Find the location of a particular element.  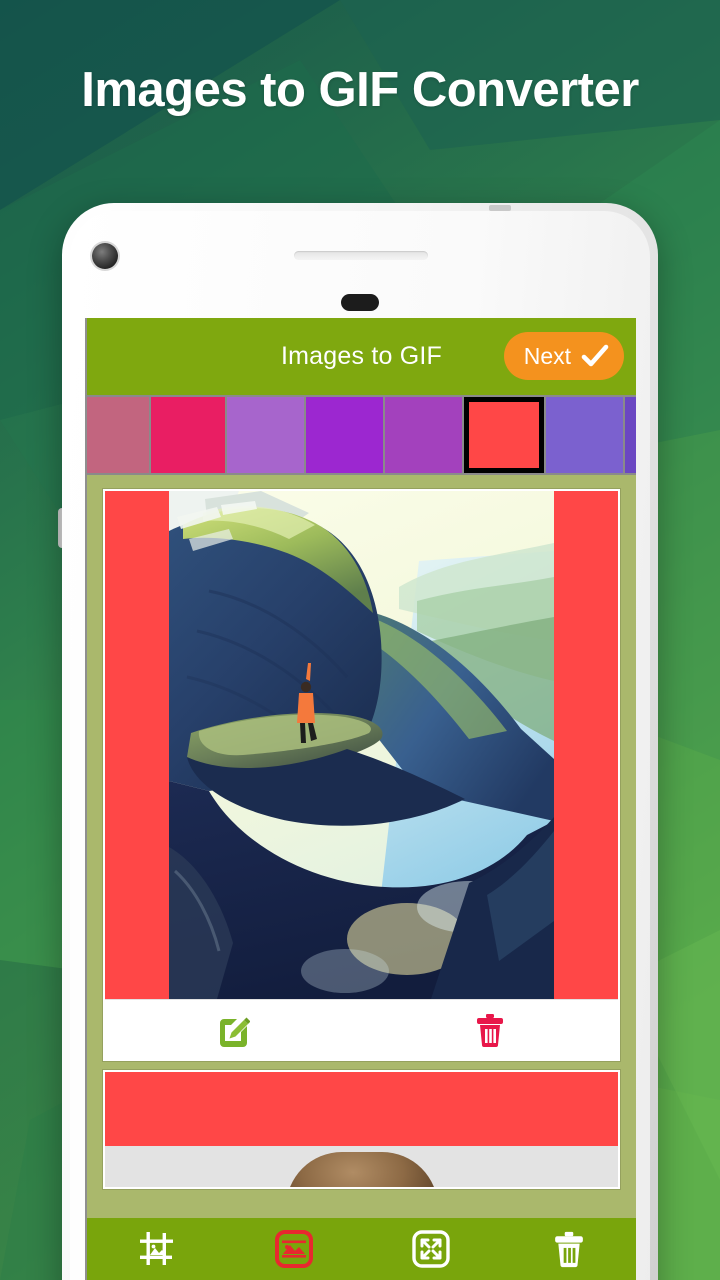

page-title: Images to GIF Converter is located at coordinates (360, 90).